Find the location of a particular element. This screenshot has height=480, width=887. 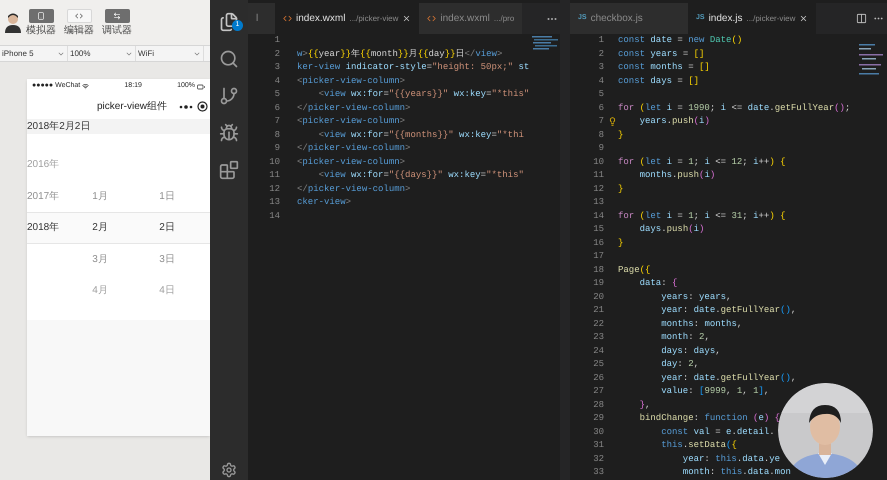

line-number: 22 is located at coordinates (598, 324).